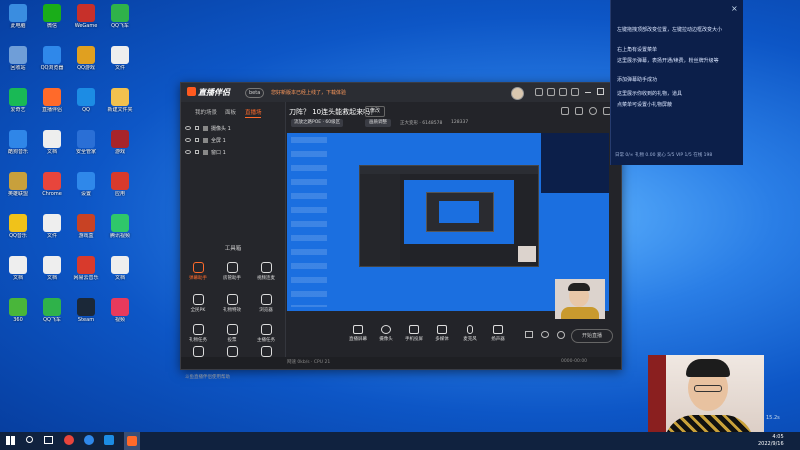 The height and width of the screenshot is (450, 800). What do you see at coordinates (207, 377) in the screenshot?
I see `help-link: 斗鱼直播伴侣使用帮助` at bounding box center [207, 377].